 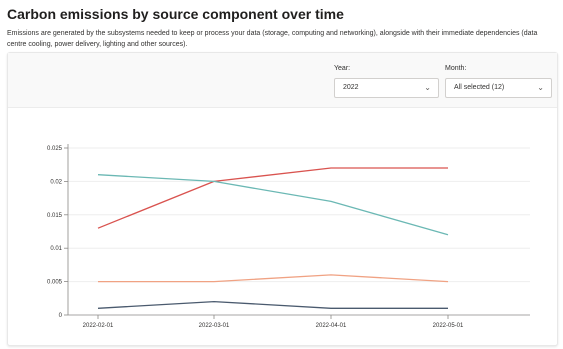 I want to click on y-tick-label: 0.015, so click(x=55, y=216).